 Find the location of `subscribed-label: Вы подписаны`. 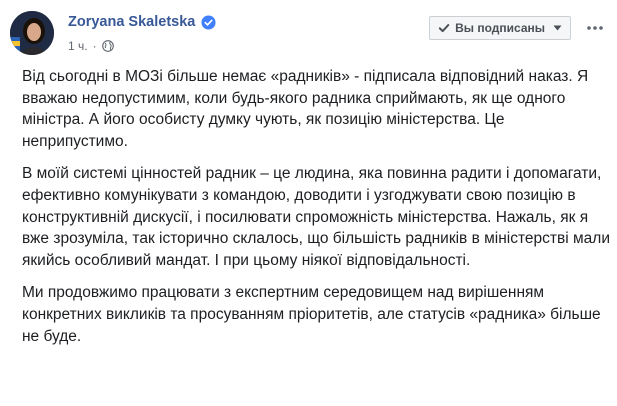

subscribed-label: Вы подписаны is located at coordinates (500, 28).